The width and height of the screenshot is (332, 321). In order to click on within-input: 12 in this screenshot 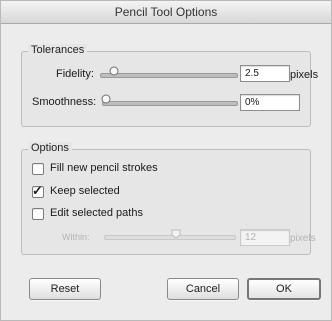, I will do `click(265, 237)`.